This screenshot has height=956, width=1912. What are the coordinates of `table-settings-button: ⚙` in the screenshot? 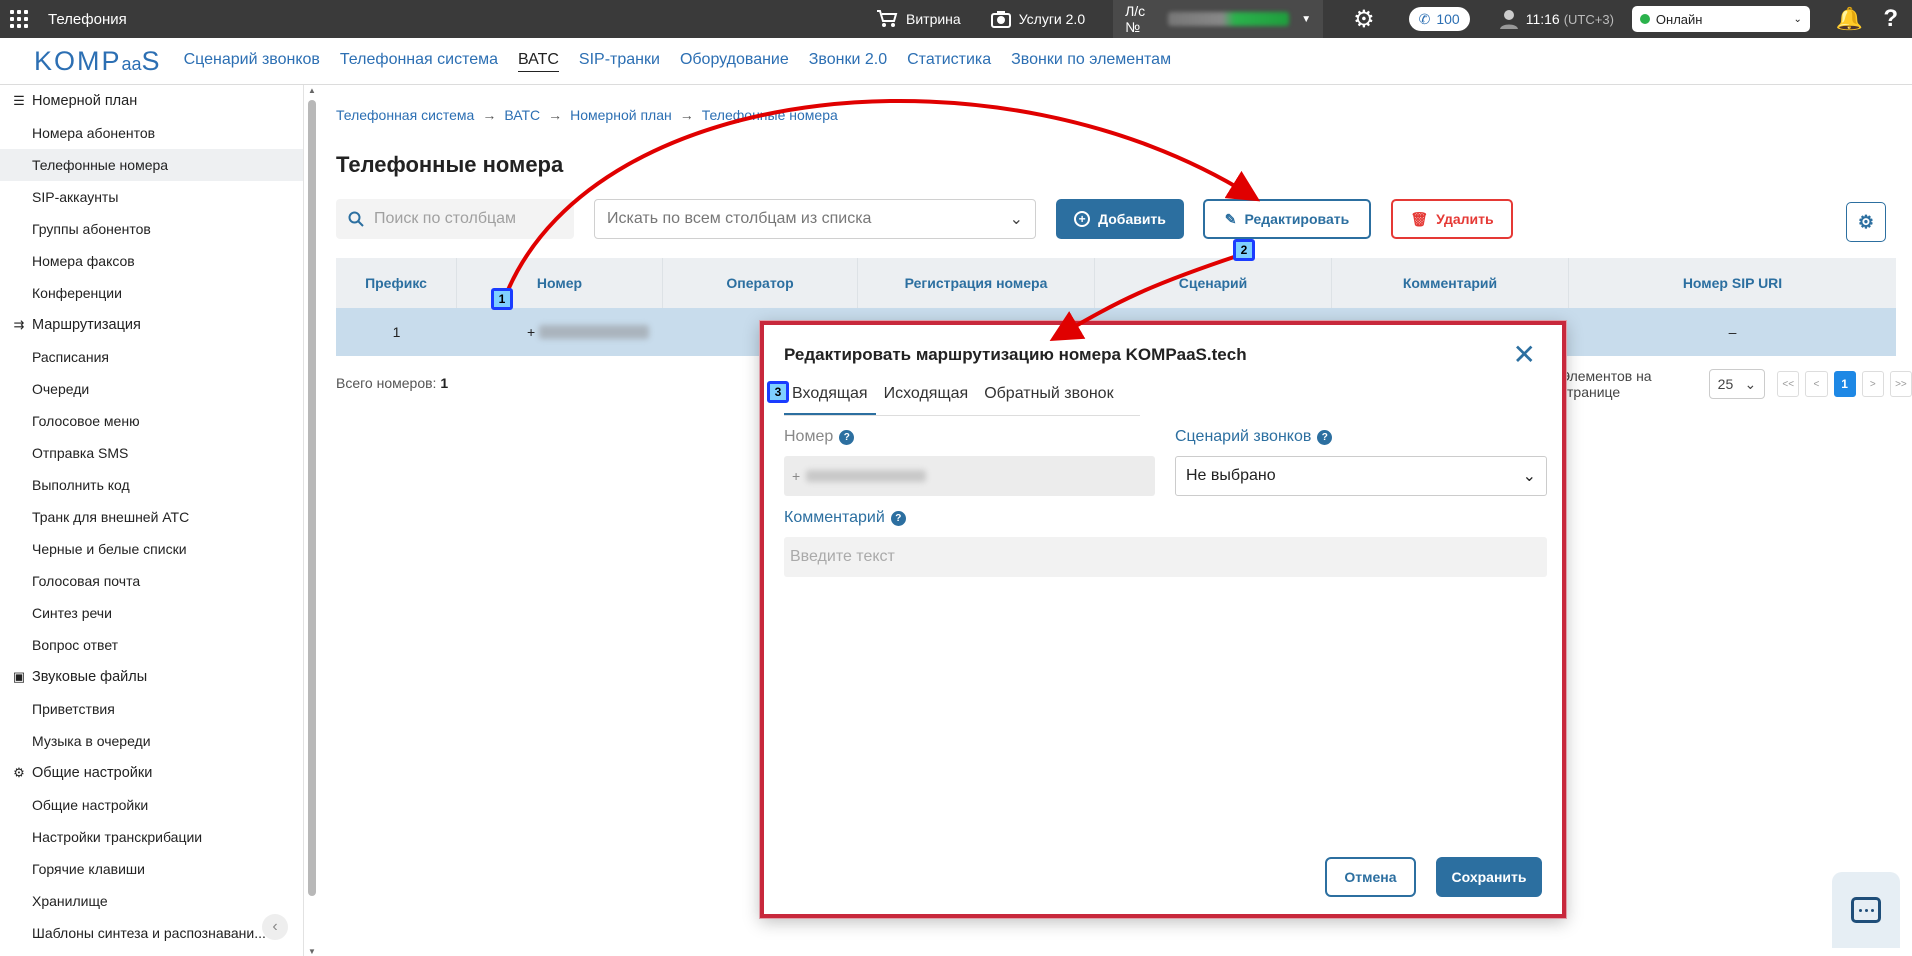 It's located at (1866, 222).